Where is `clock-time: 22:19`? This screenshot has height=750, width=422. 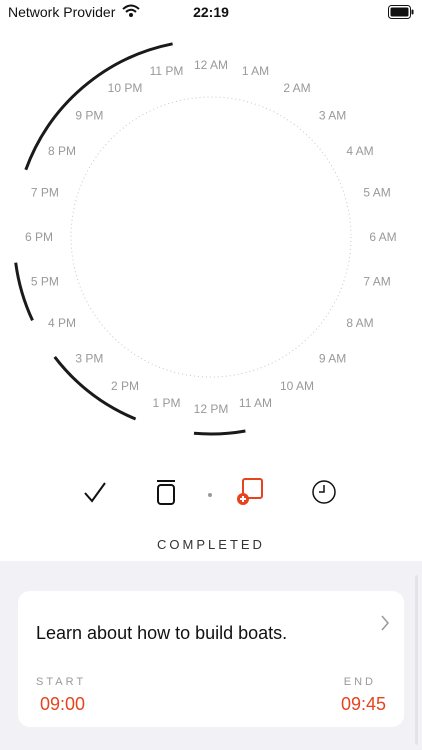
clock-time: 22:19 is located at coordinates (211, 12).